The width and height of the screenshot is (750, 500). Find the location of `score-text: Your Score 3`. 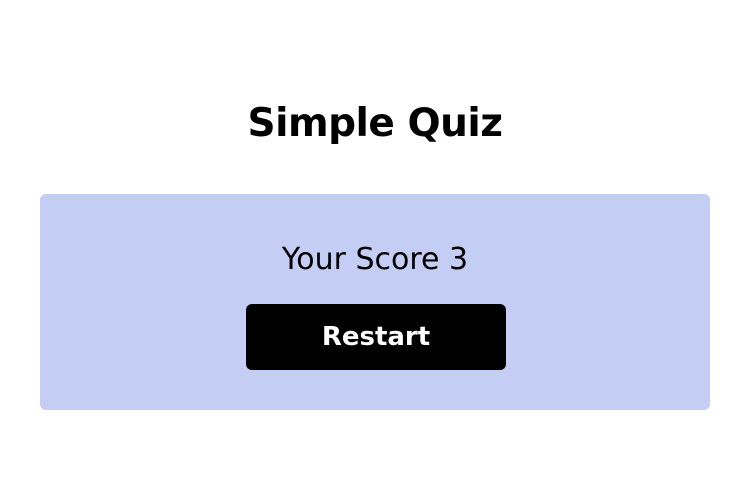

score-text: Your Score 3 is located at coordinates (375, 259).